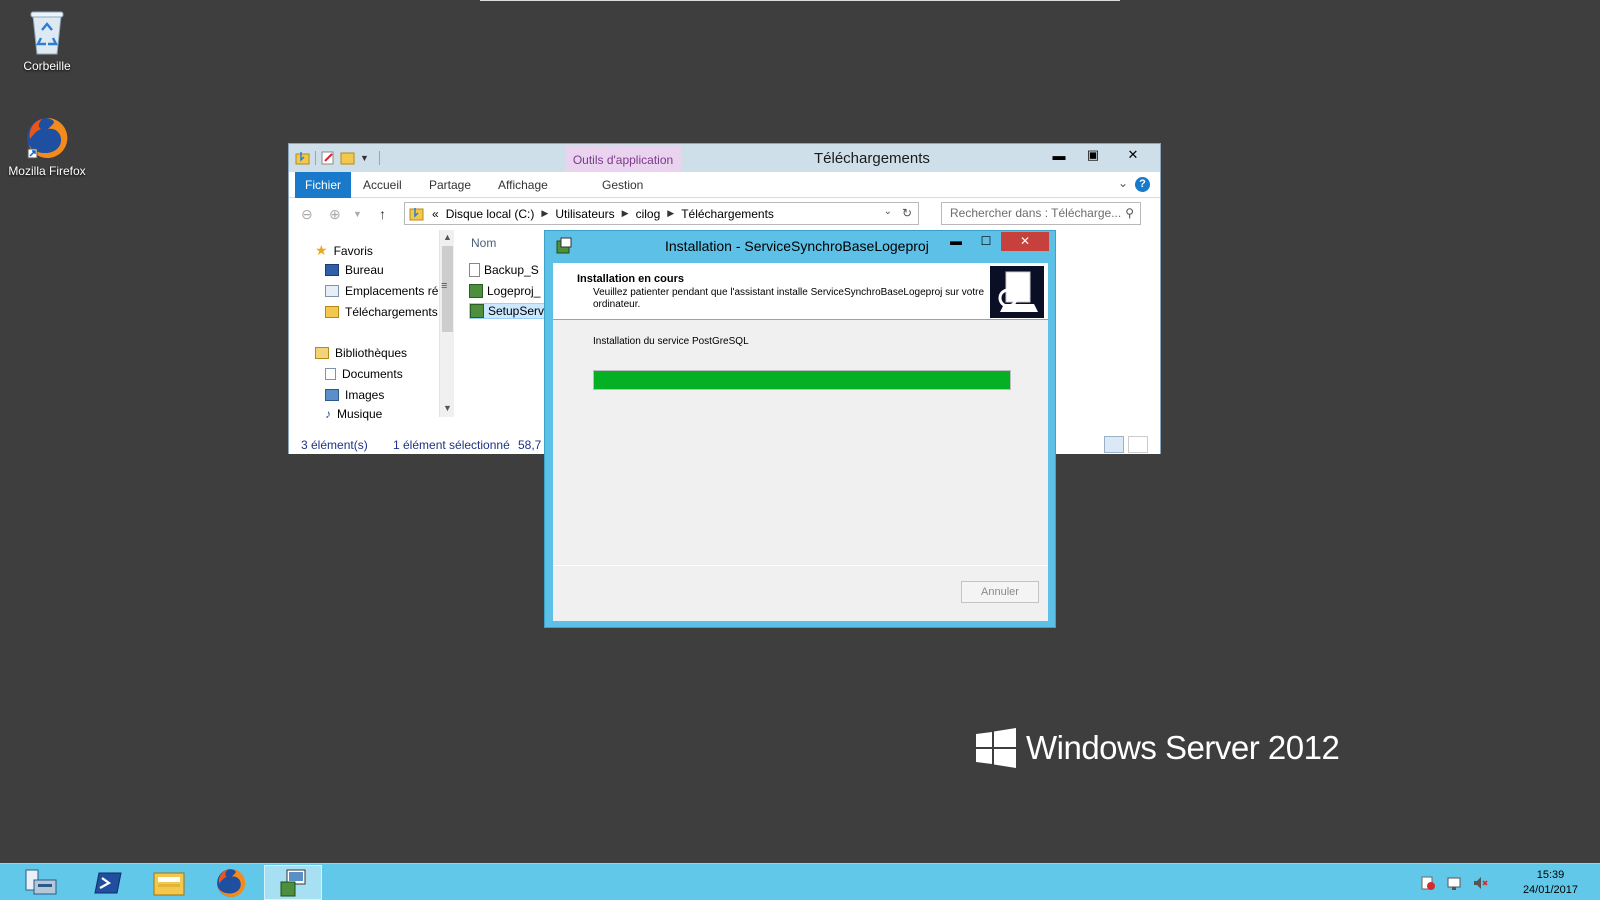 Image resolution: width=1600 pixels, height=900 pixels. Describe the element at coordinates (328, 158) in the screenshot. I see `properties-icon` at that location.